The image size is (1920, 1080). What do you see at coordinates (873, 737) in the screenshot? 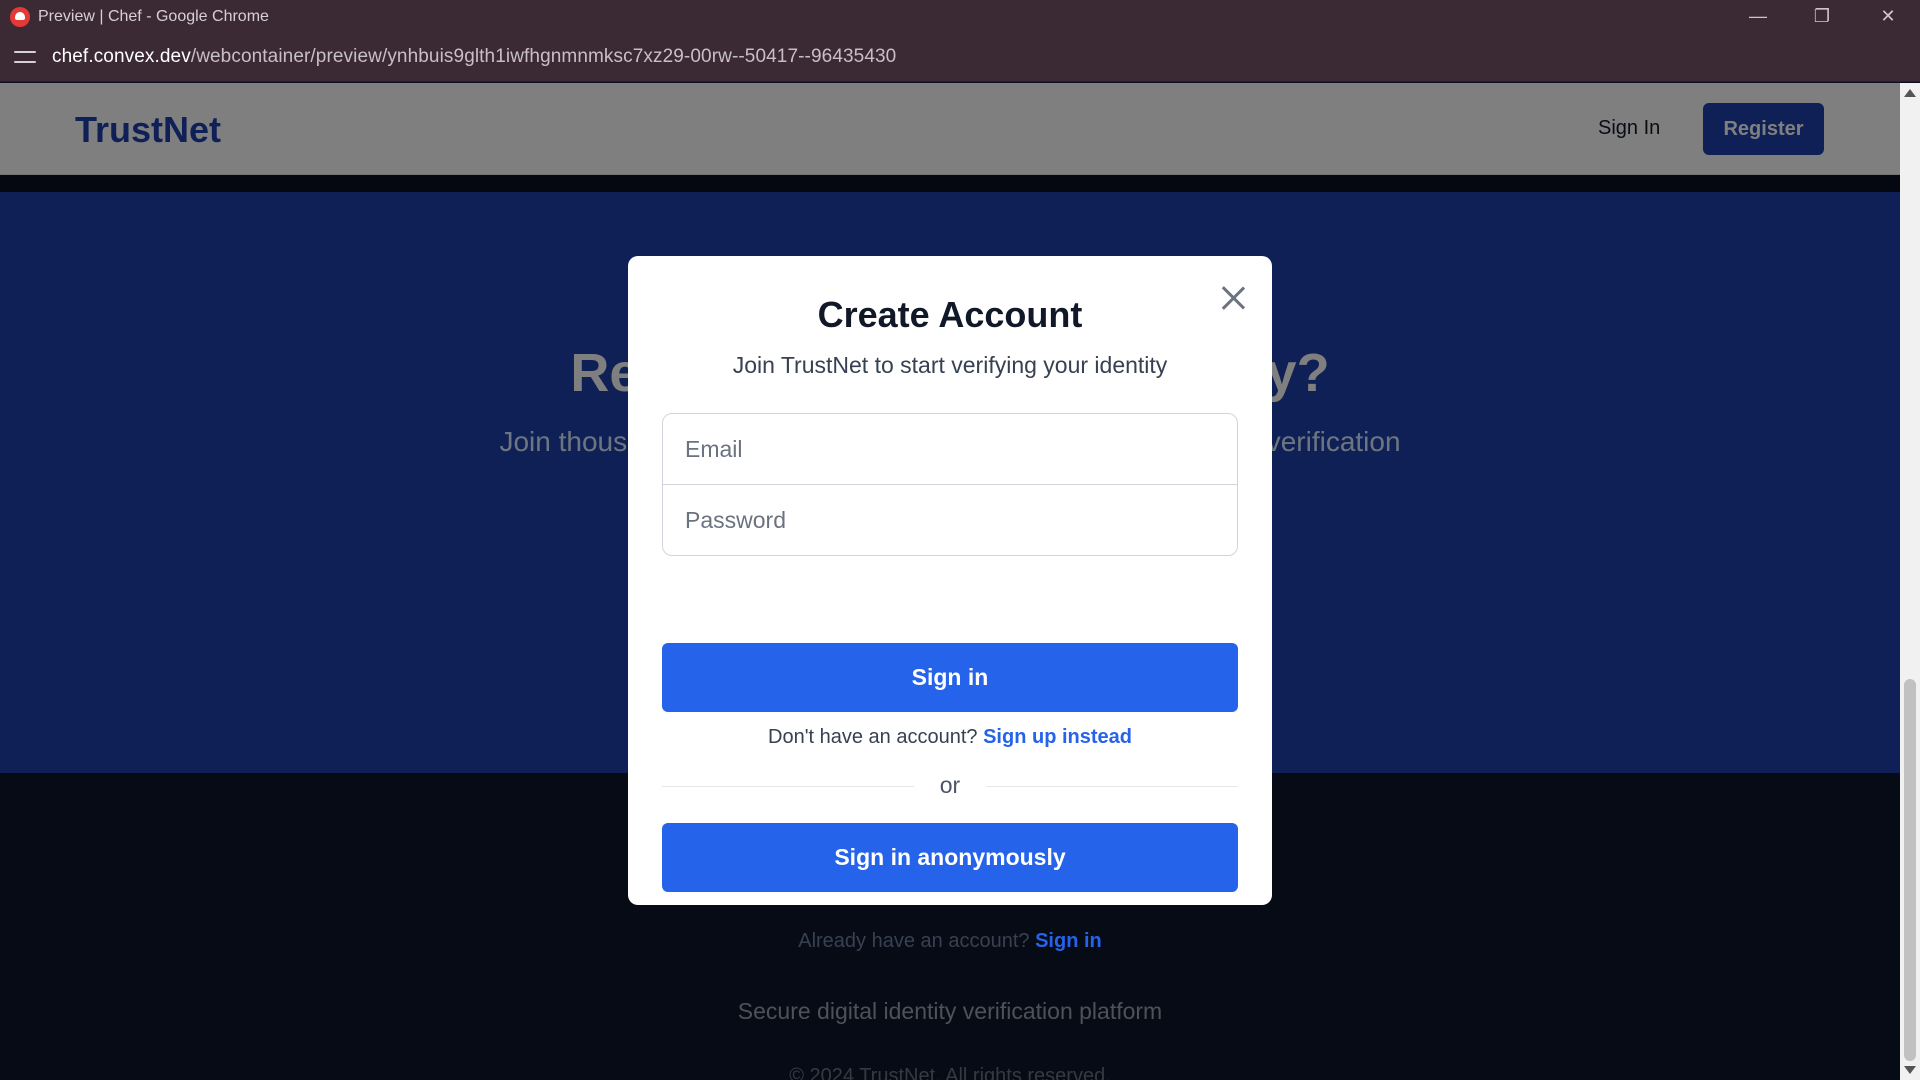
I see `no-account-text: Don't have an account?` at bounding box center [873, 737].